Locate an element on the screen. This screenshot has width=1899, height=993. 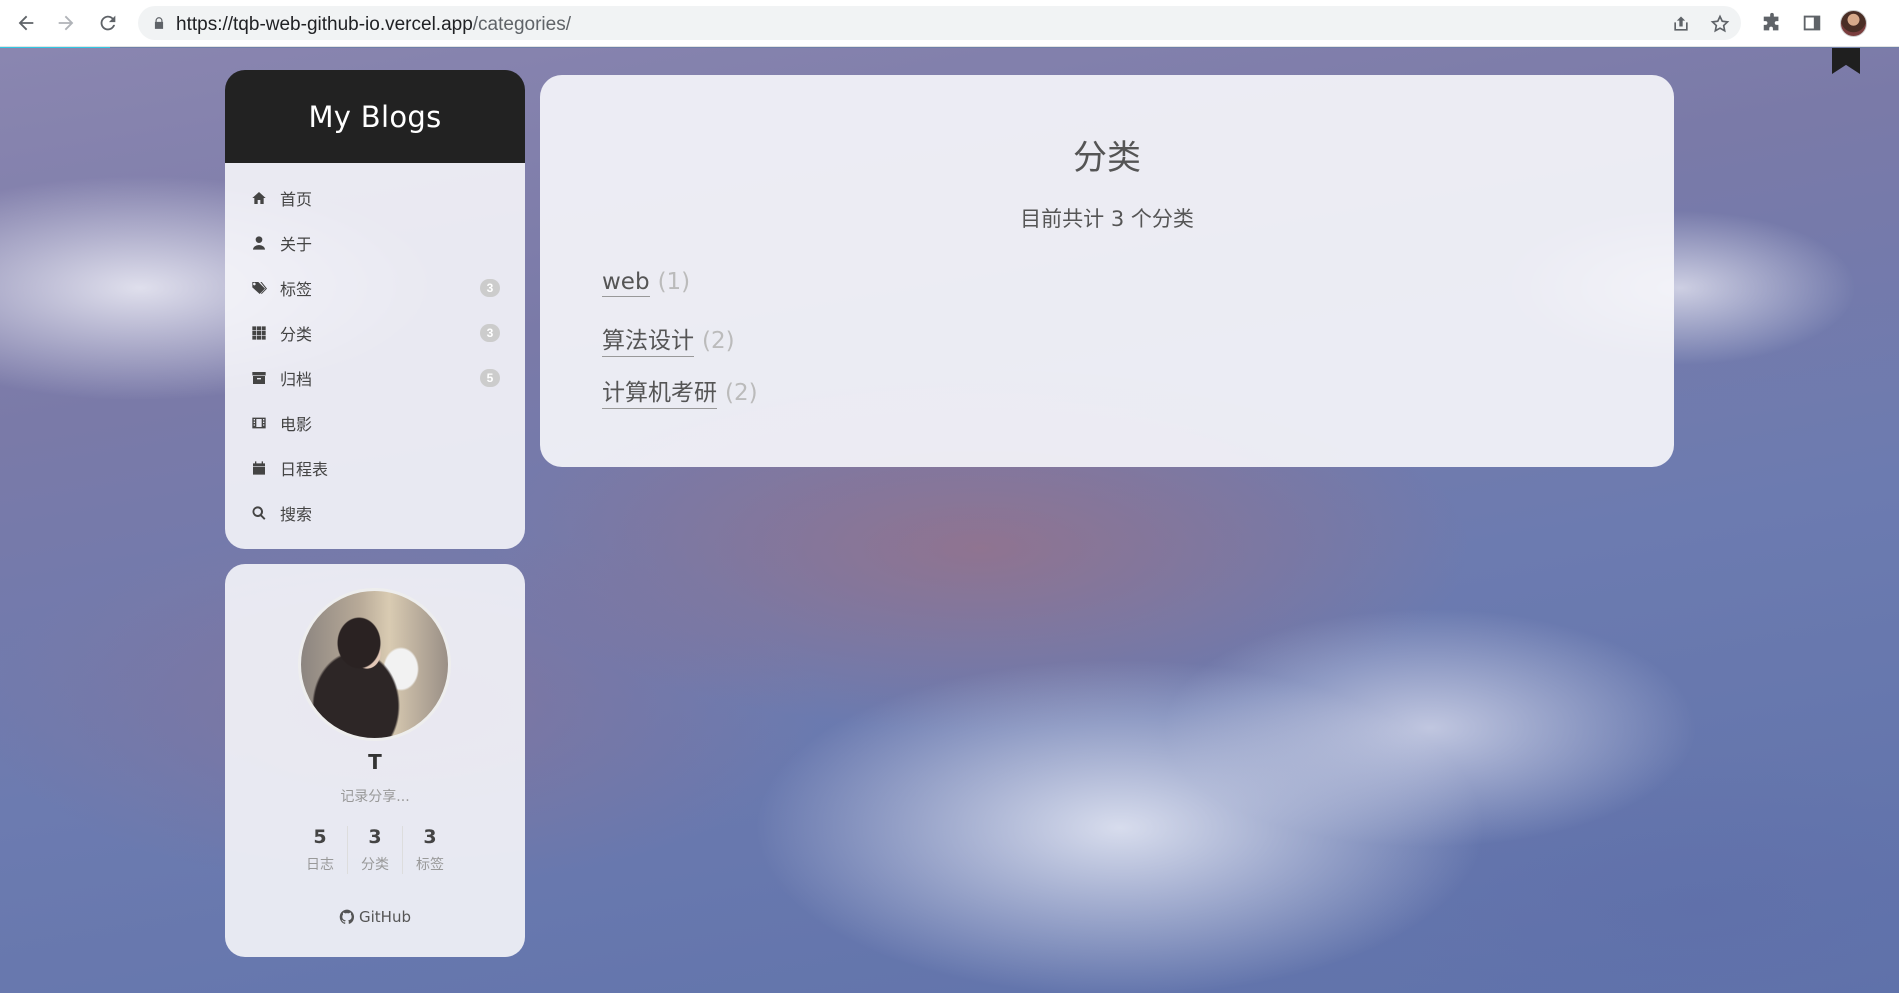
author-profile-card: T 记录分享... 5 日志 3 分类 3 标签 GitHub is located at coordinates (375, 760).